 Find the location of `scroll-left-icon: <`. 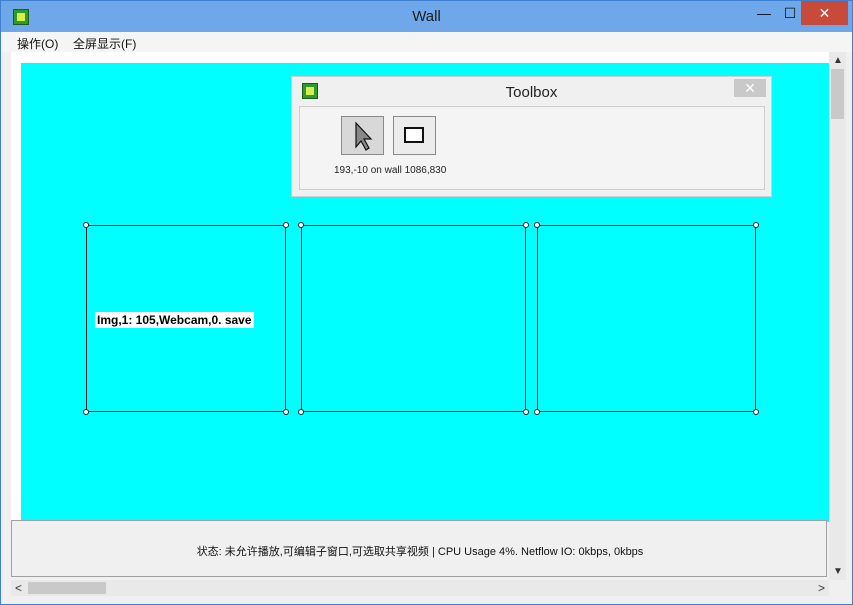

scroll-left-icon: < is located at coordinates (18, 588).